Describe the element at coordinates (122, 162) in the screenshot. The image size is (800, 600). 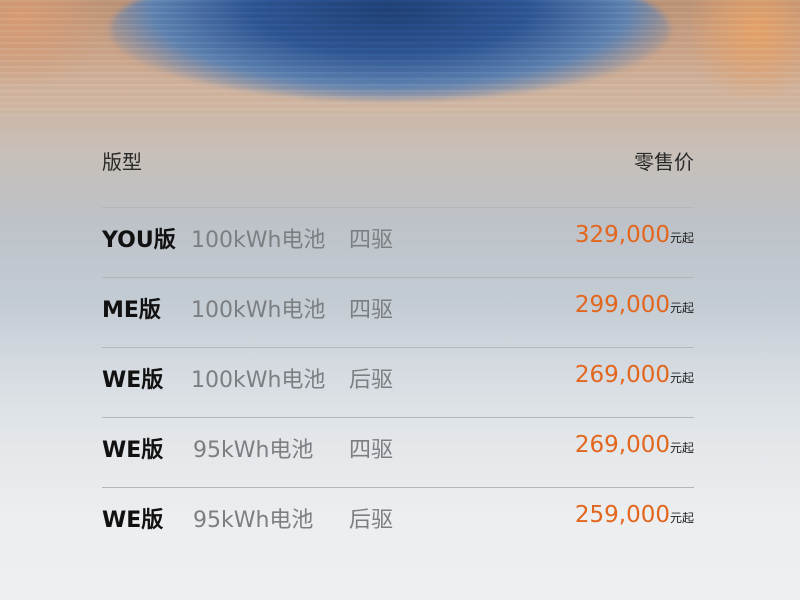
I see `header-model-label: 版型` at that location.